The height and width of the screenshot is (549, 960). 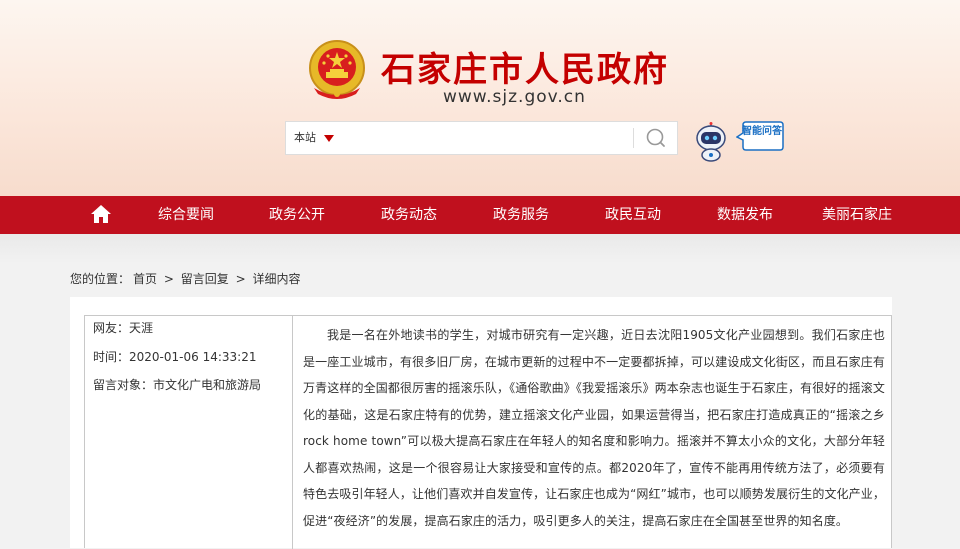 I want to click on national-emblem-icon, so click(x=337, y=70).